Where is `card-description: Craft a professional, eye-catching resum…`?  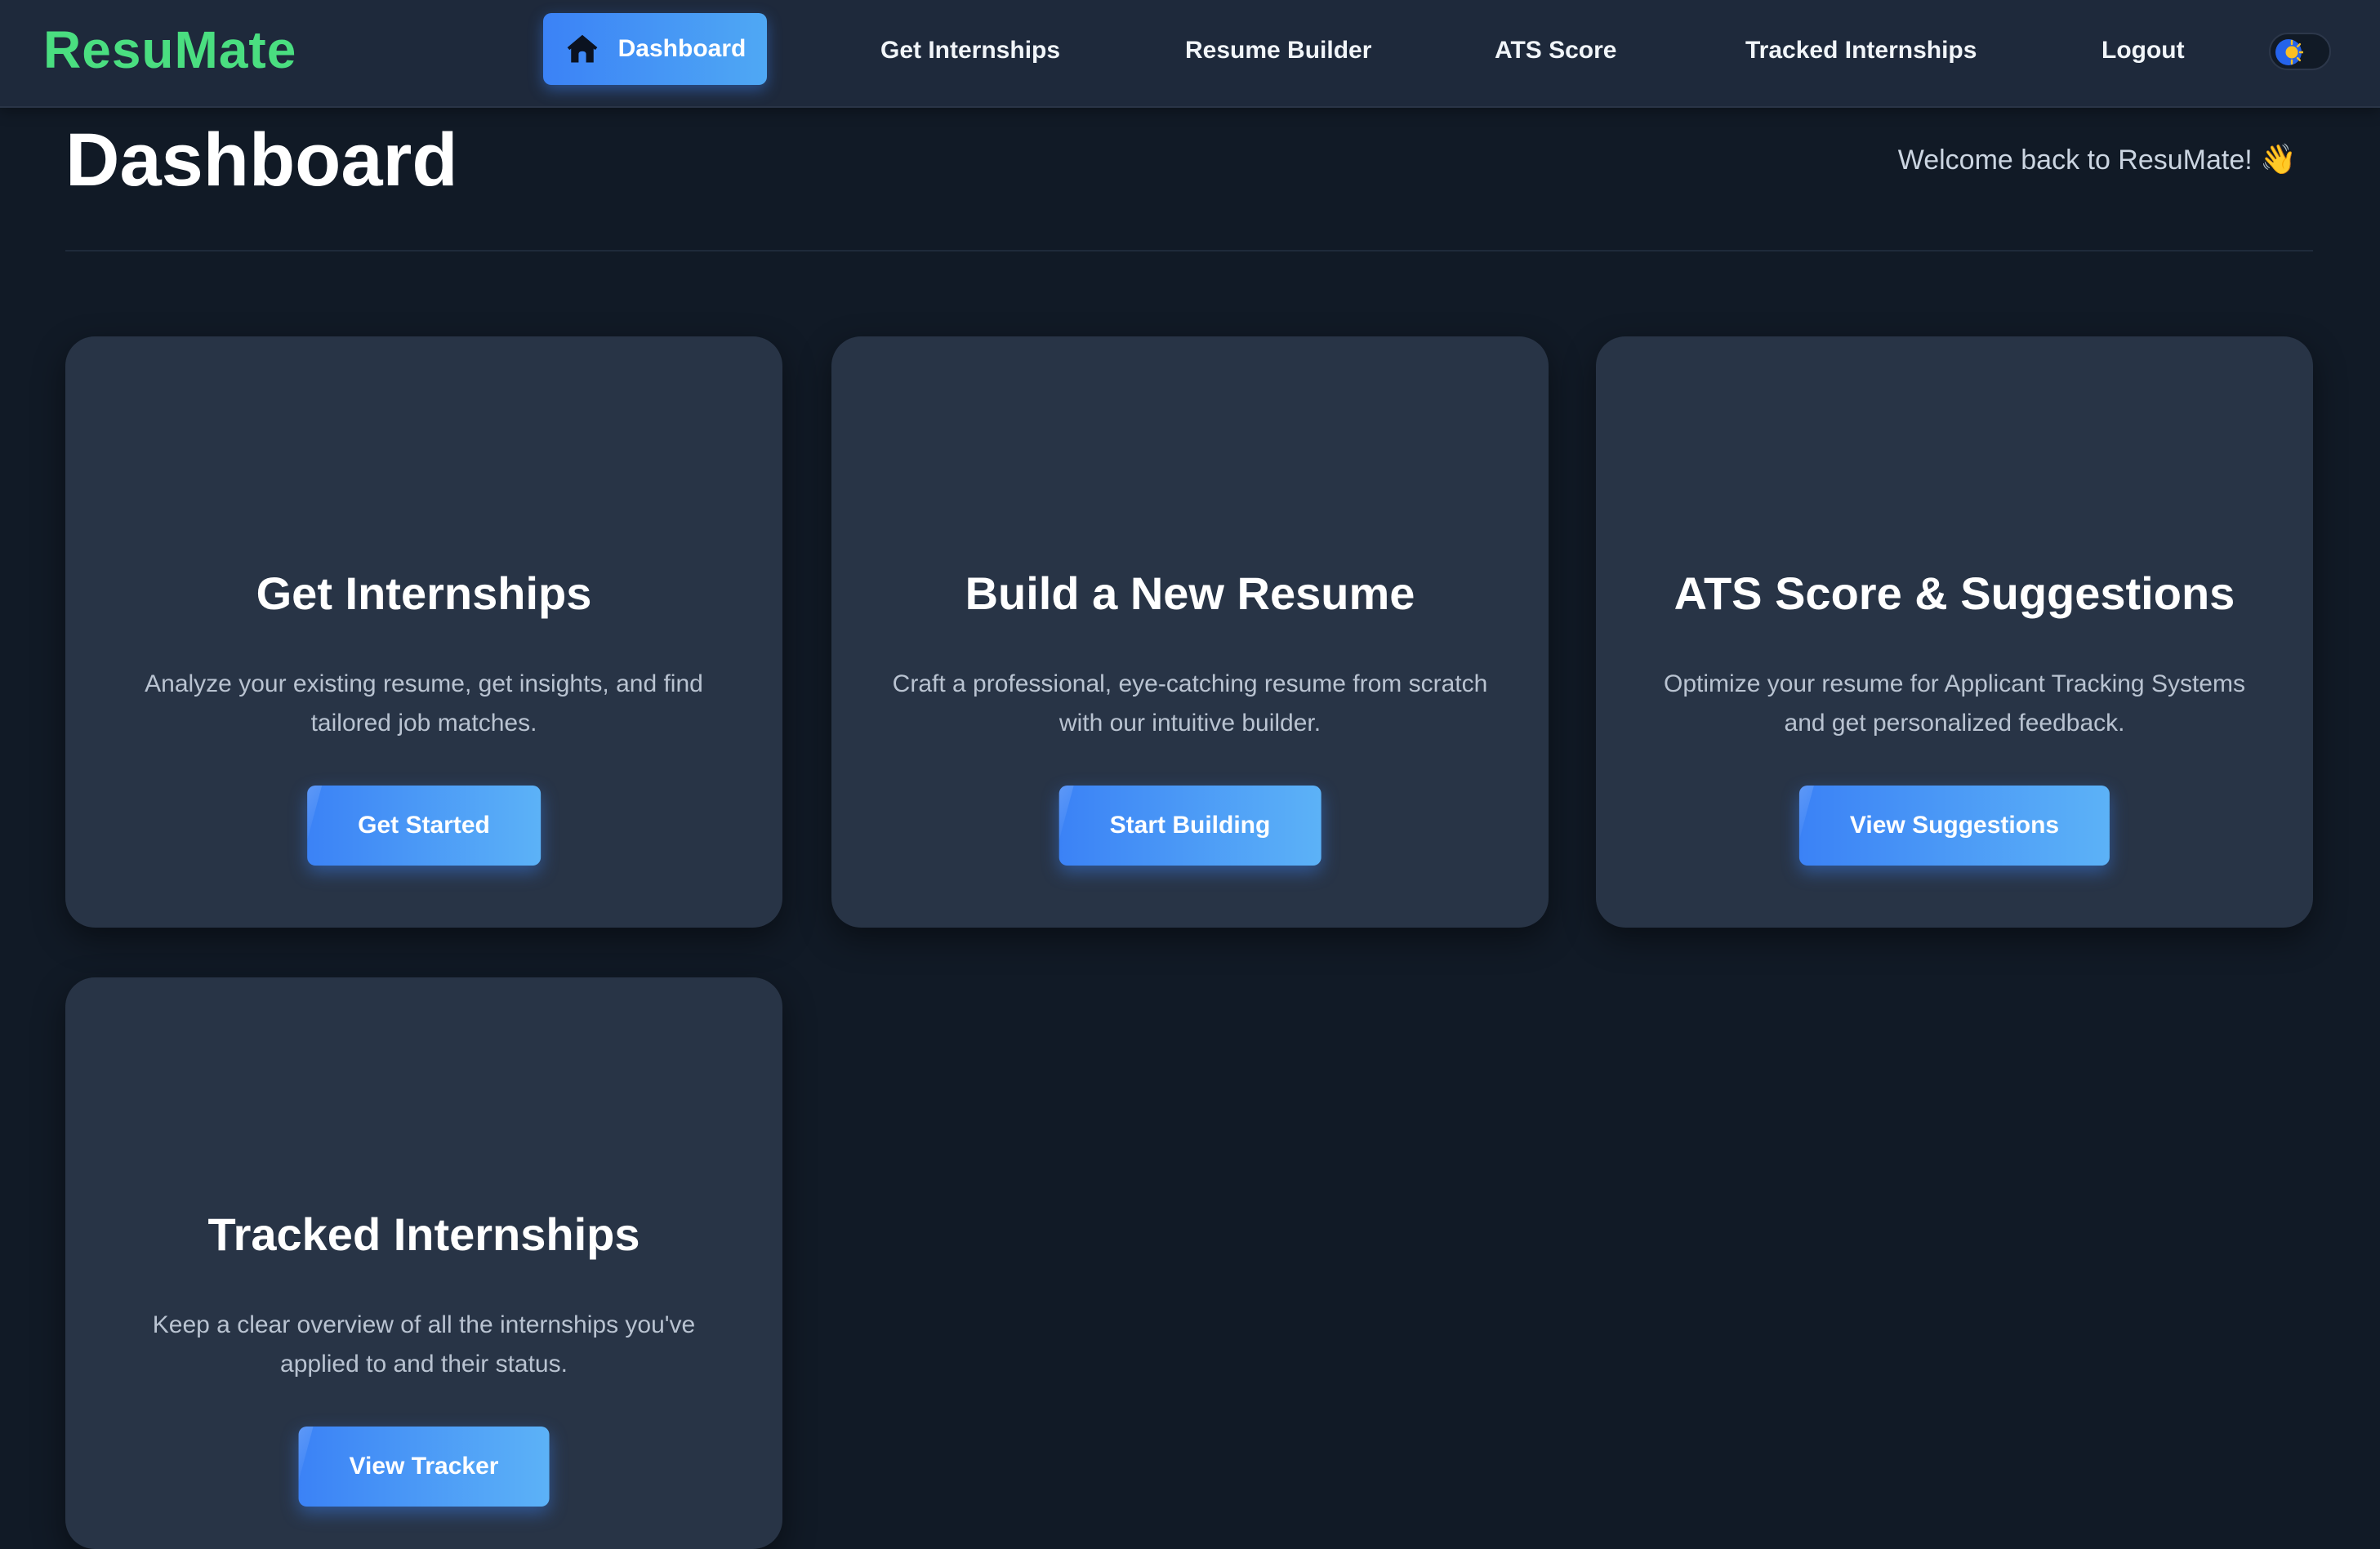 card-description: Craft a professional, eye-catching resum… is located at coordinates (1190, 703).